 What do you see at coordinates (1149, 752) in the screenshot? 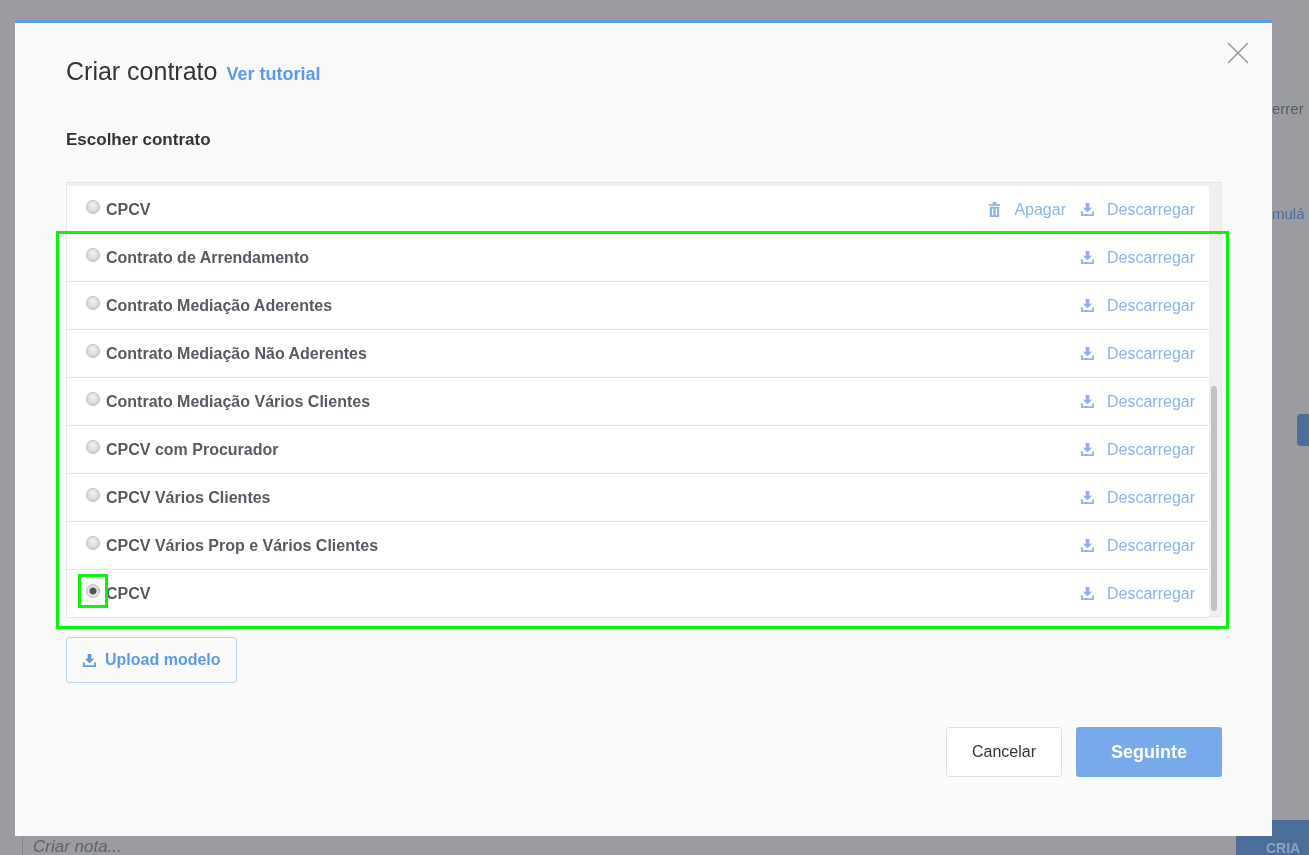
I see `next-button: Seguinte` at bounding box center [1149, 752].